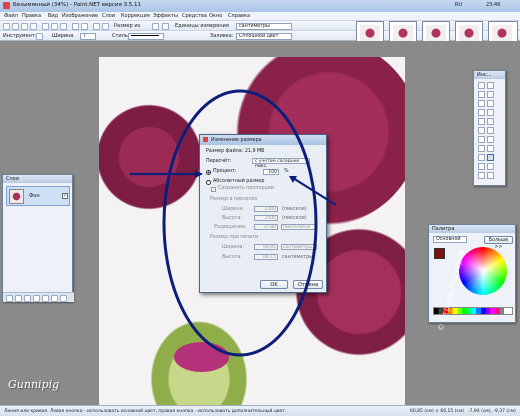  What do you see at coordinates (481, 139) in the screenshot?
I see `pencil-icon` at bounding box center [481, 139].